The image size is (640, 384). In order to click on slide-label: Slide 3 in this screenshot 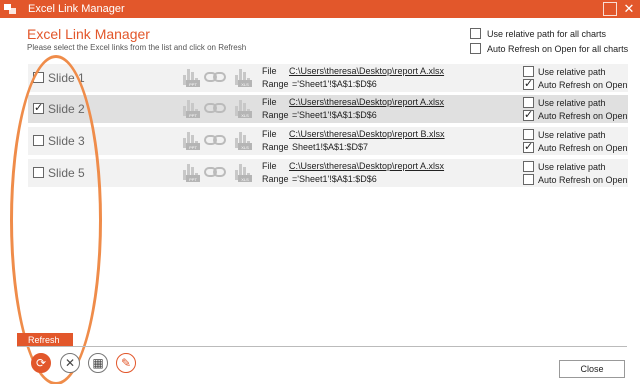, I will do `click(66, 141)`.